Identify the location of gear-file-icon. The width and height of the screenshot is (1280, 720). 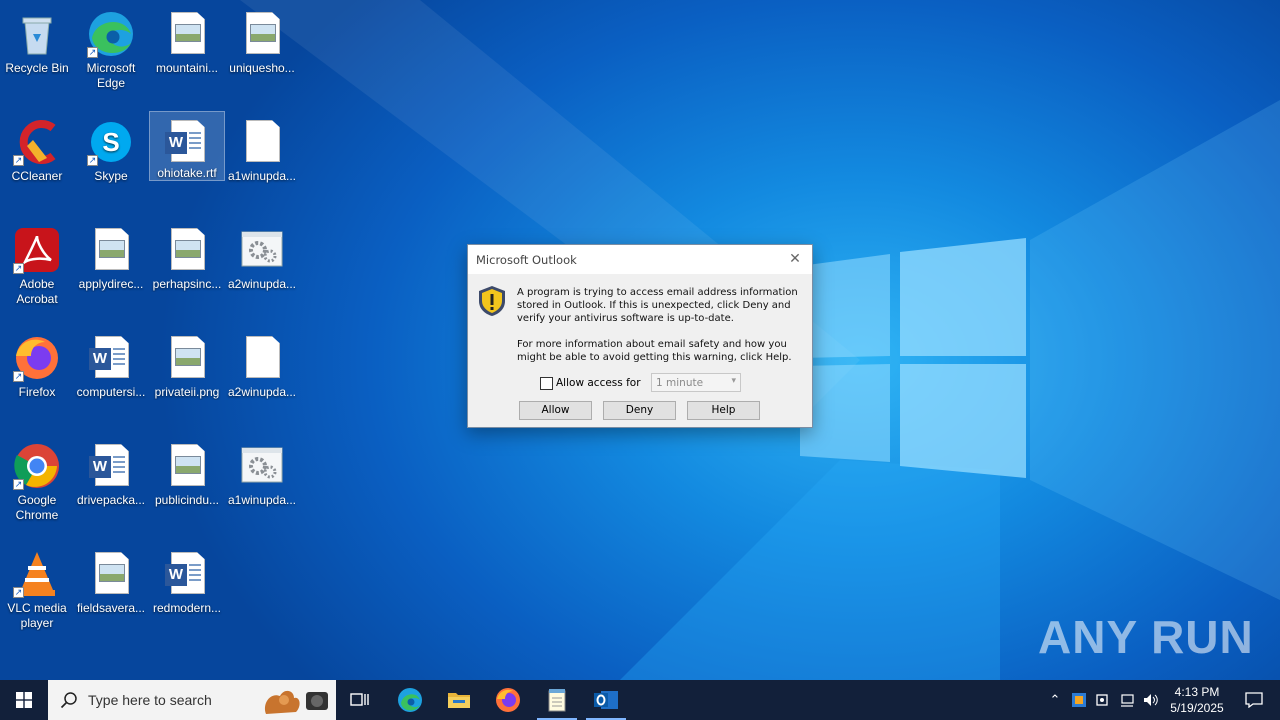
(262, 466).